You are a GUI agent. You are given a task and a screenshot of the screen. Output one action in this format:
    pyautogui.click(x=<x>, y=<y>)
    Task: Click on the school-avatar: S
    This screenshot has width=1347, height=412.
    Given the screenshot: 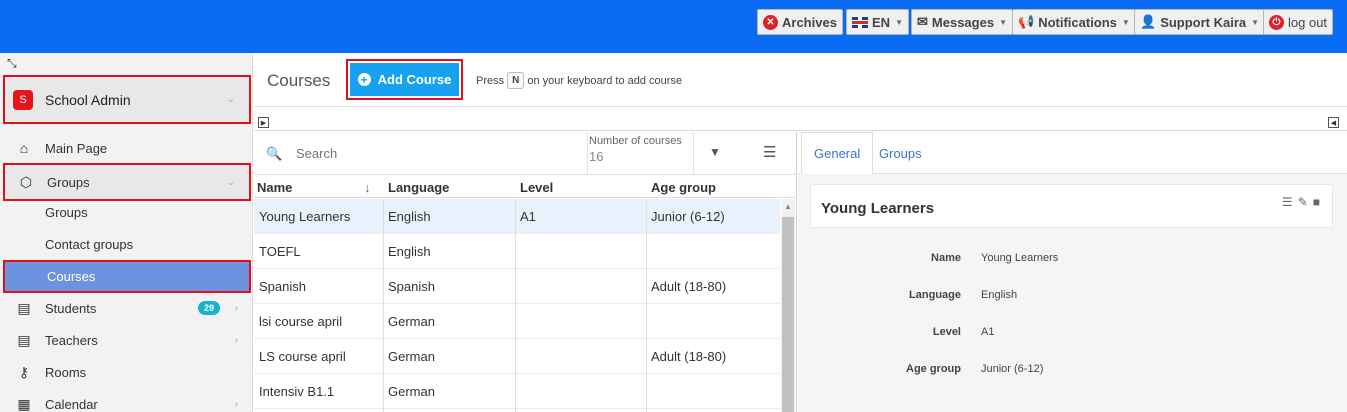 What is the action you would take?
    pyautogui.click(x=23, y=99)
    